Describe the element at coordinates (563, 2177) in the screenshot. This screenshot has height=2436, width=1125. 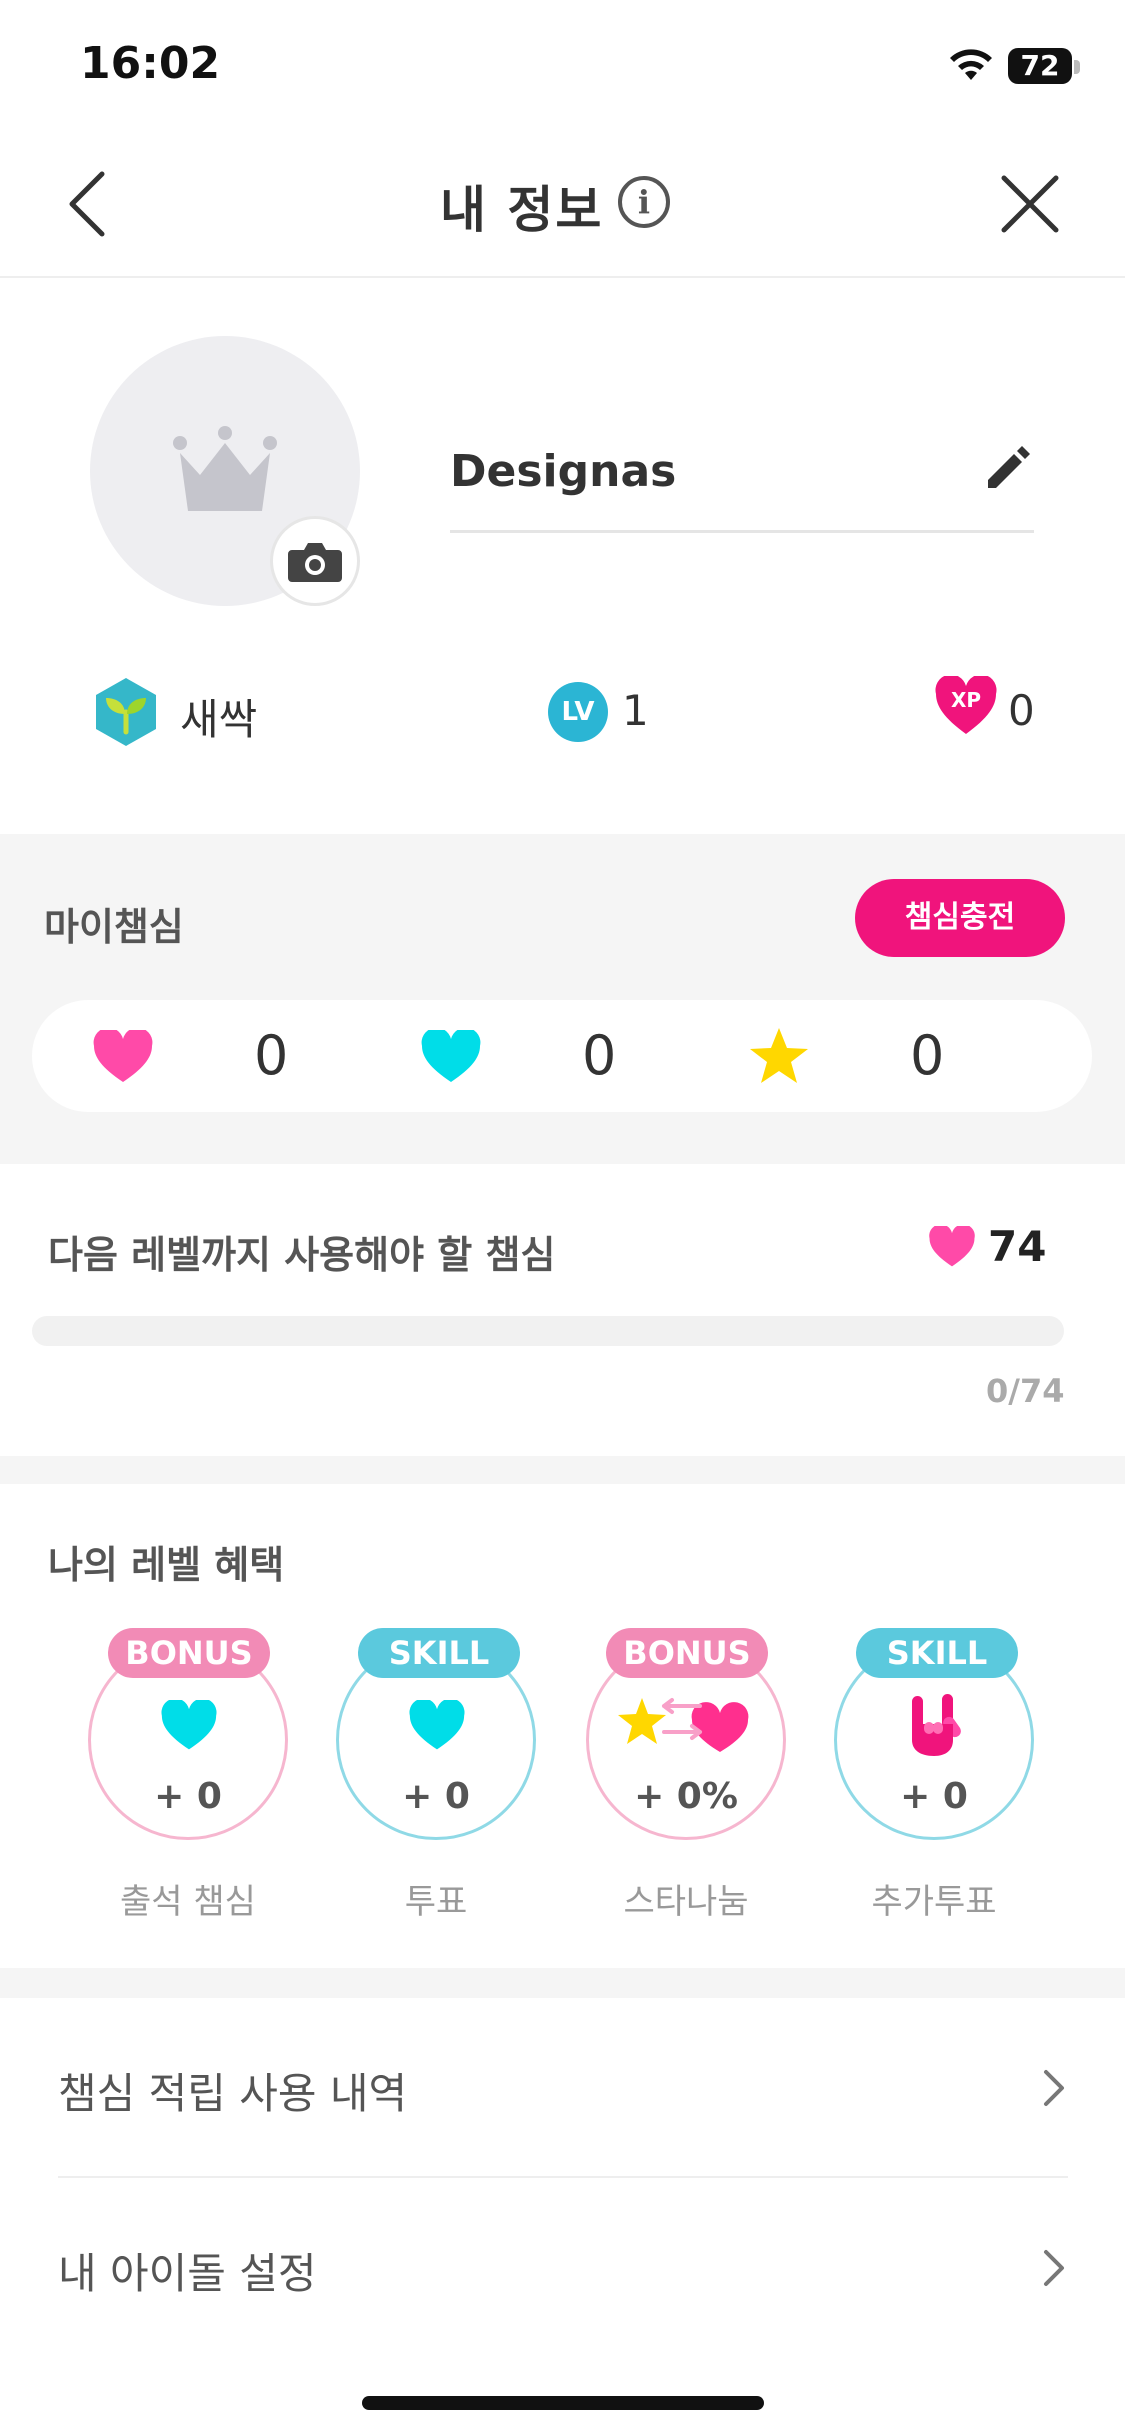
I see `menu-divider` at that location.